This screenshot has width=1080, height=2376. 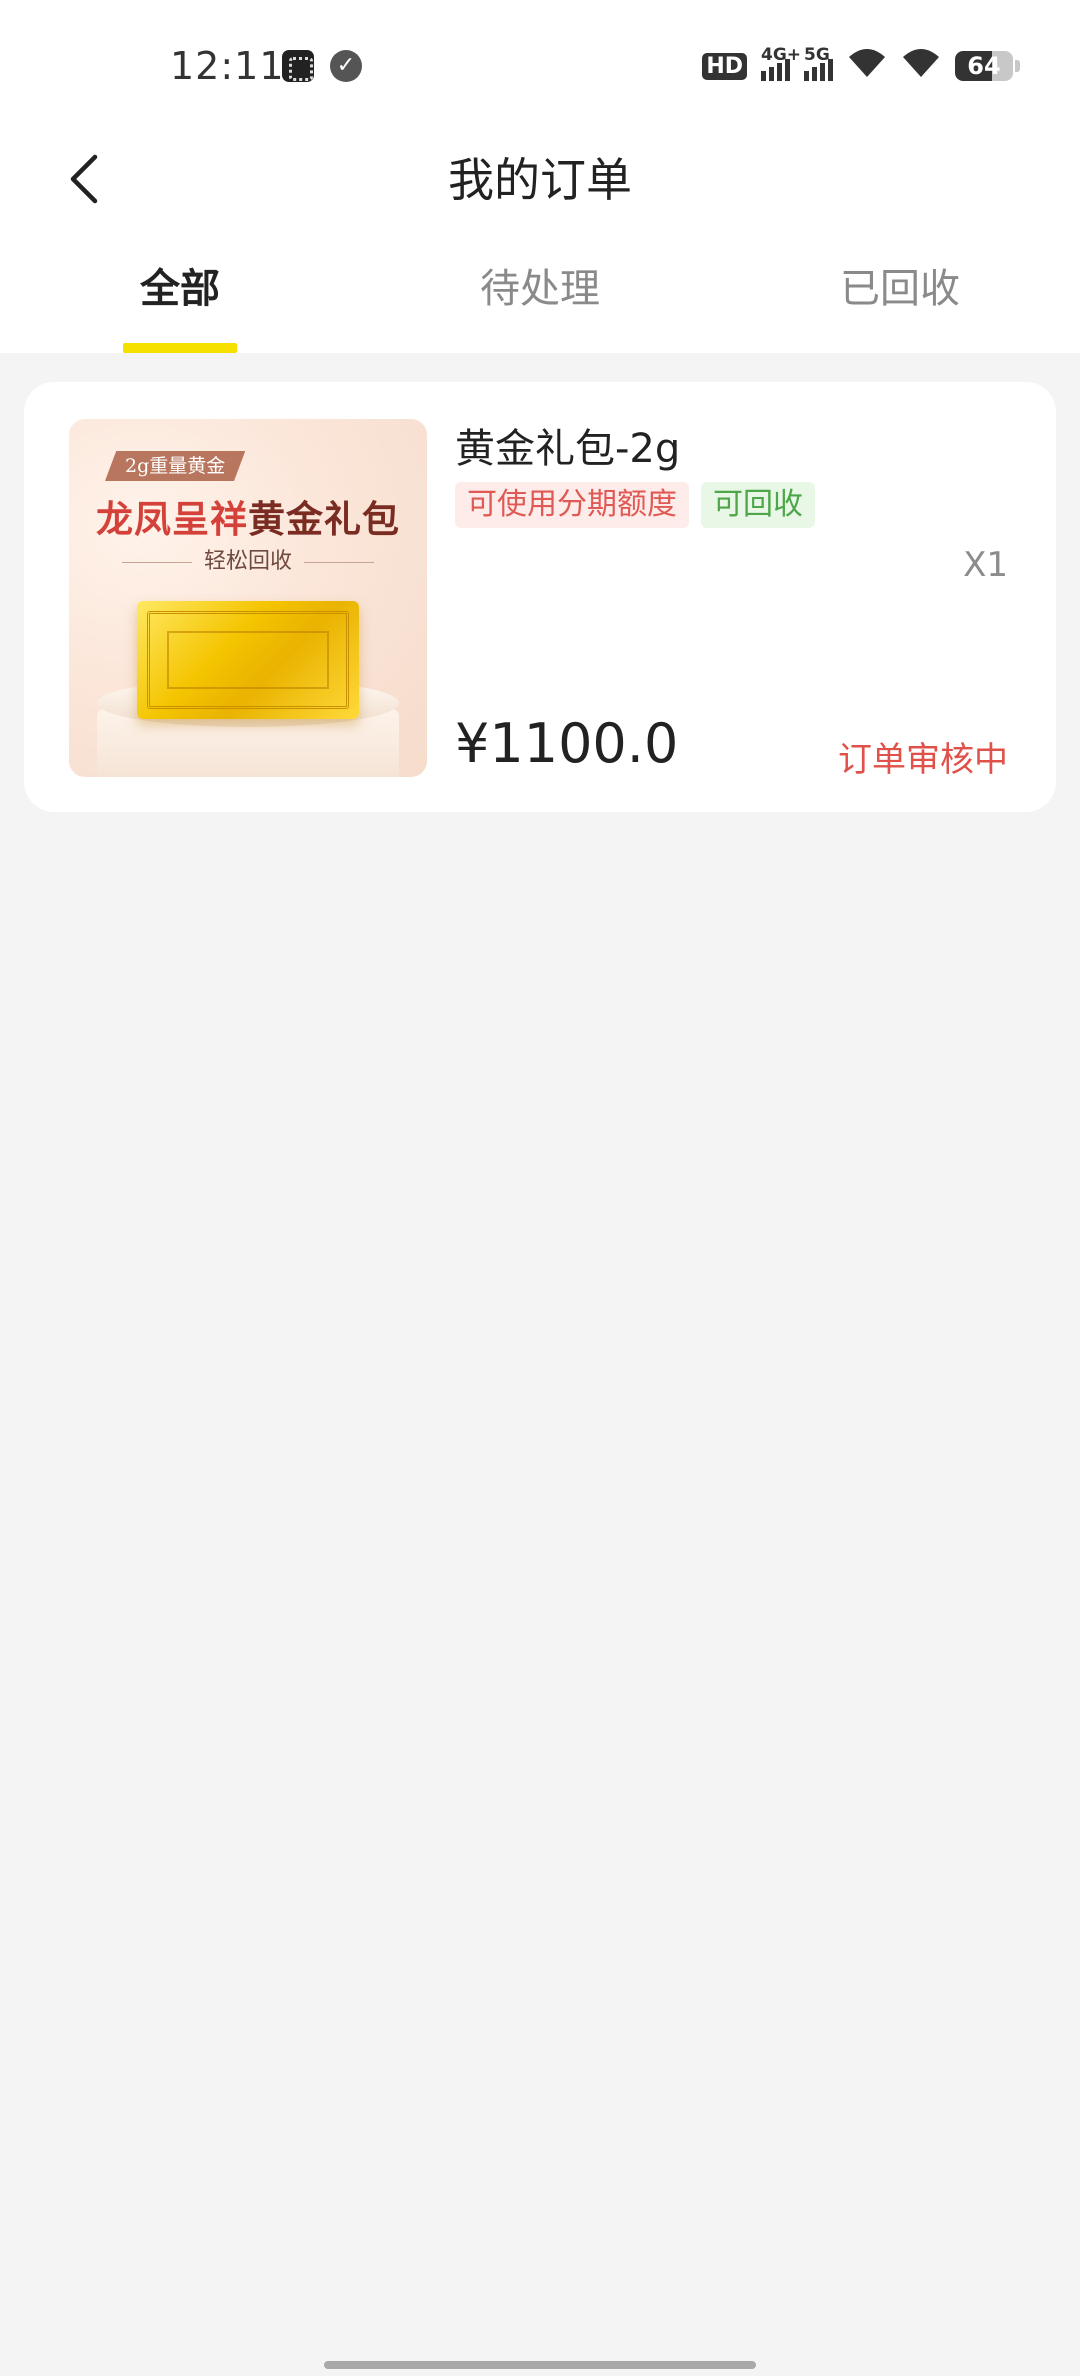 I want to click on status-bar: 12:11 ✓ HD 4G+ 5G 64, so click(x=540, y=65).